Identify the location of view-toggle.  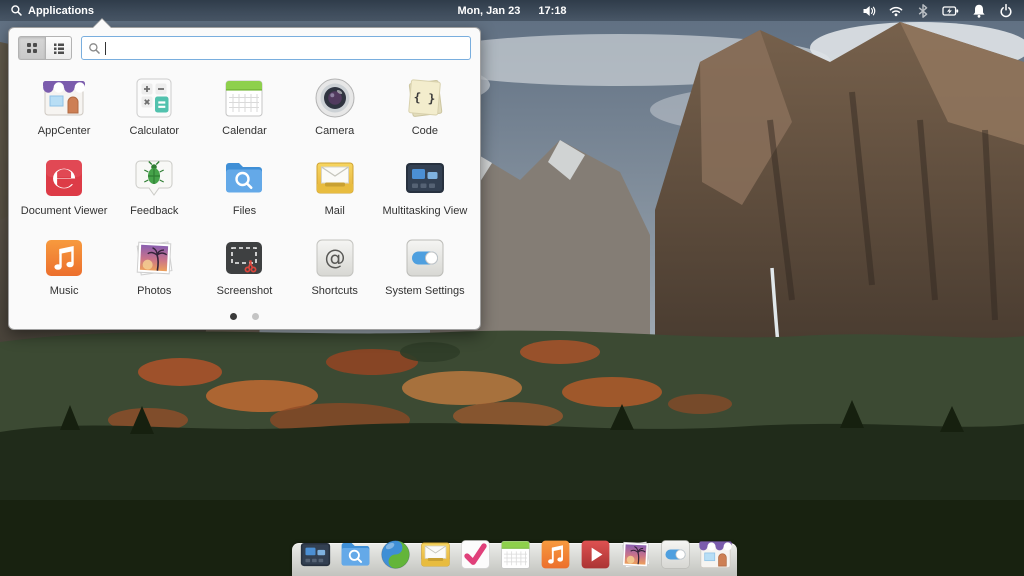
(45, 48).